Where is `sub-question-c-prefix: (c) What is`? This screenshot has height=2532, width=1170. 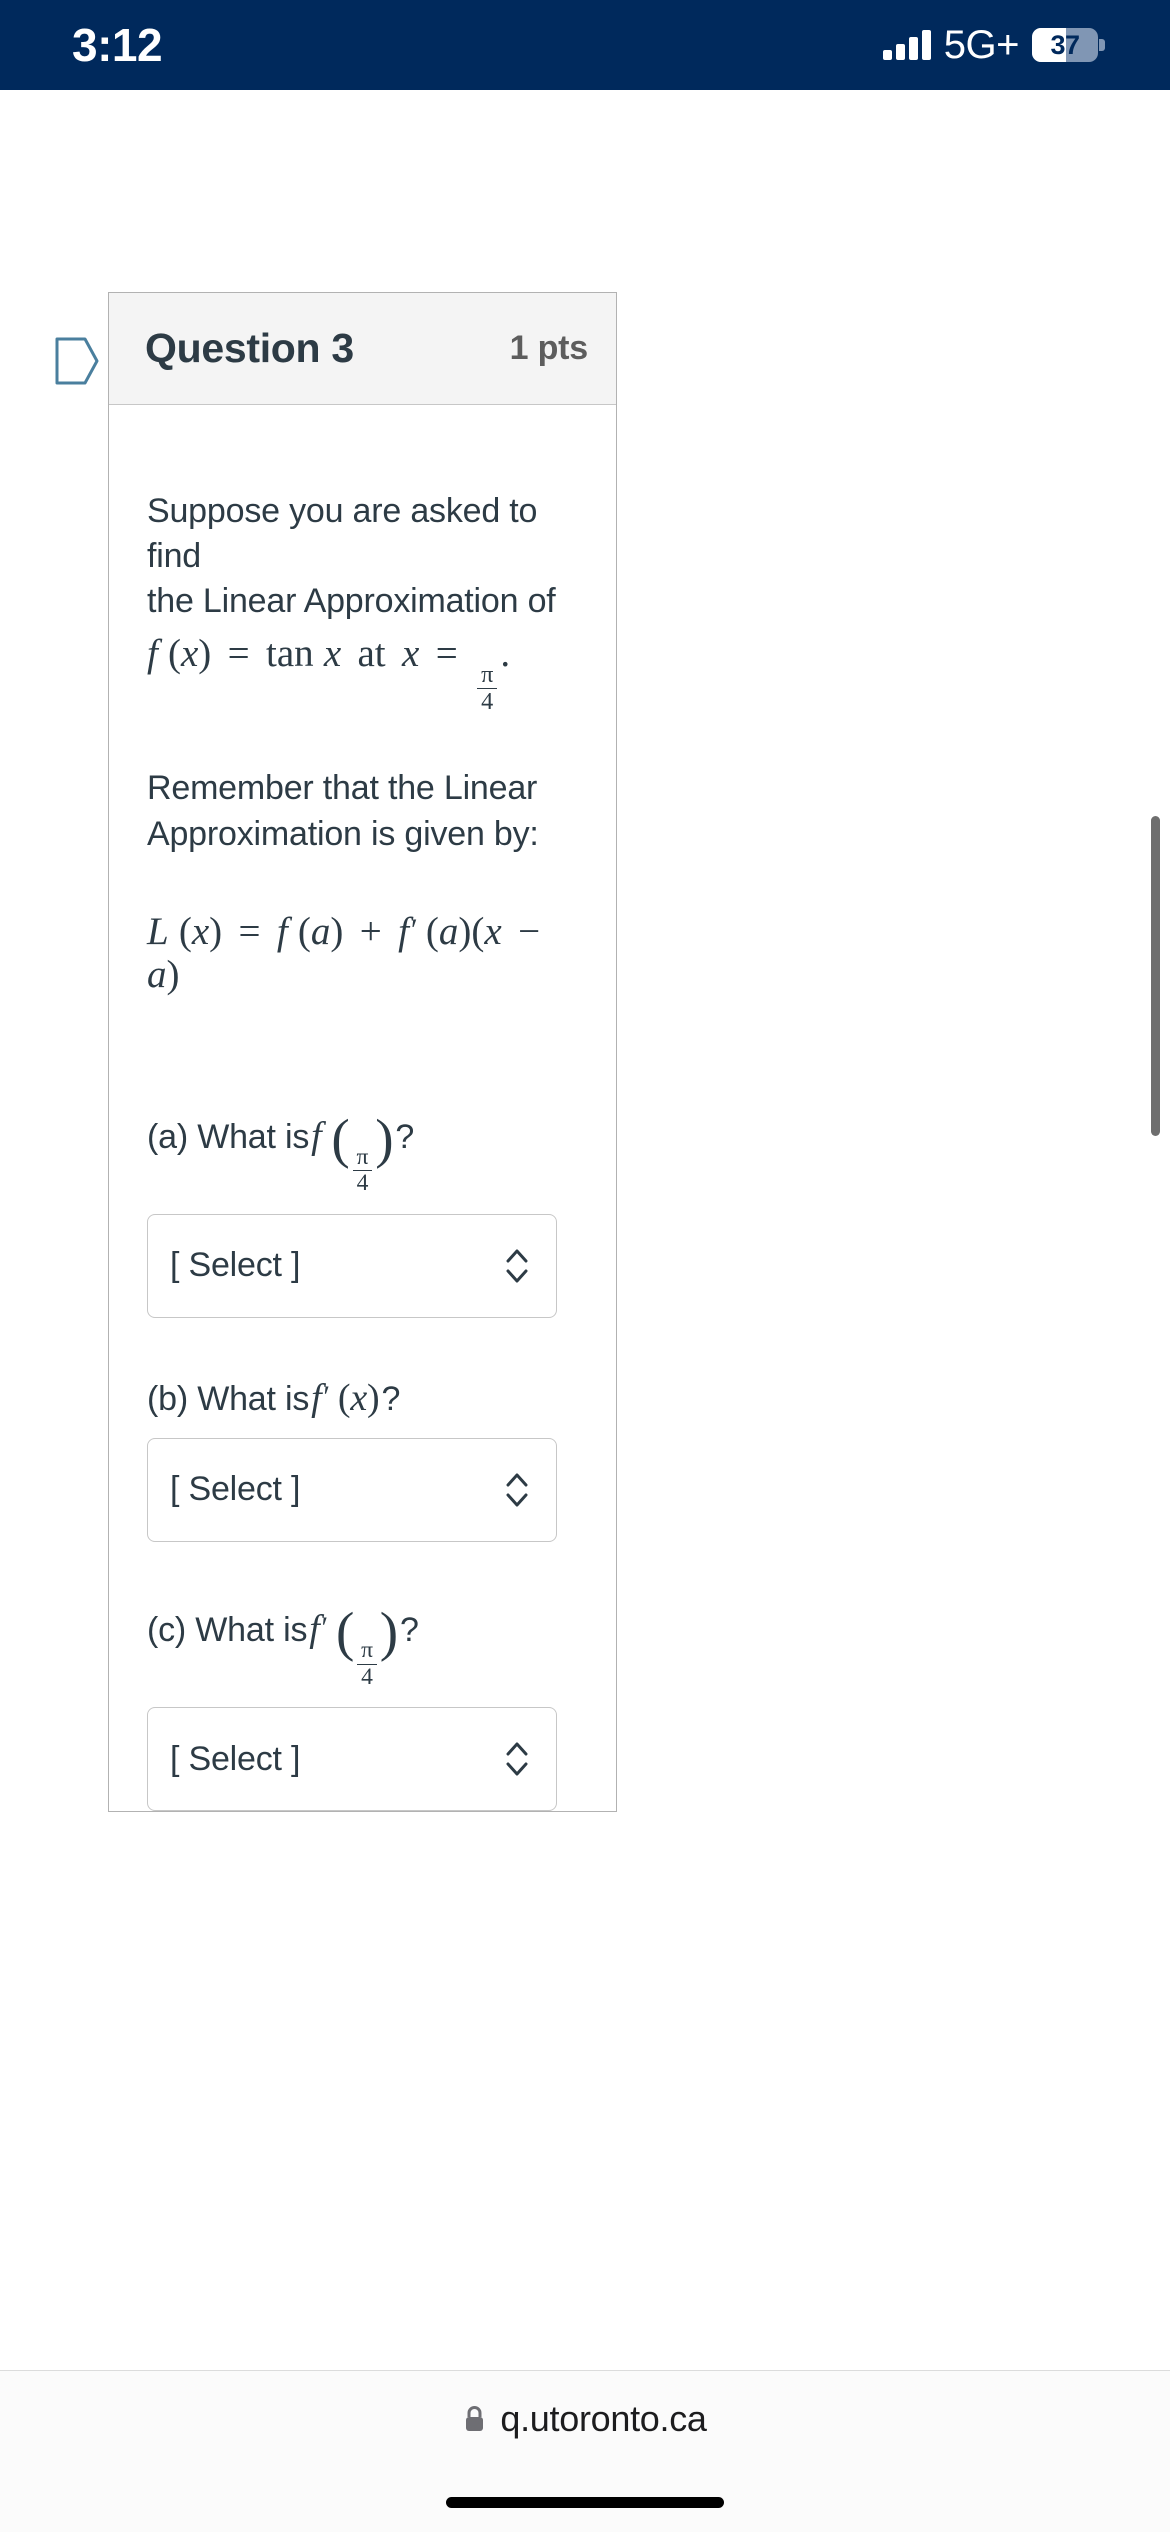
sub-question-c-prefix: (c) What is is located at coordinates (227, 1630).